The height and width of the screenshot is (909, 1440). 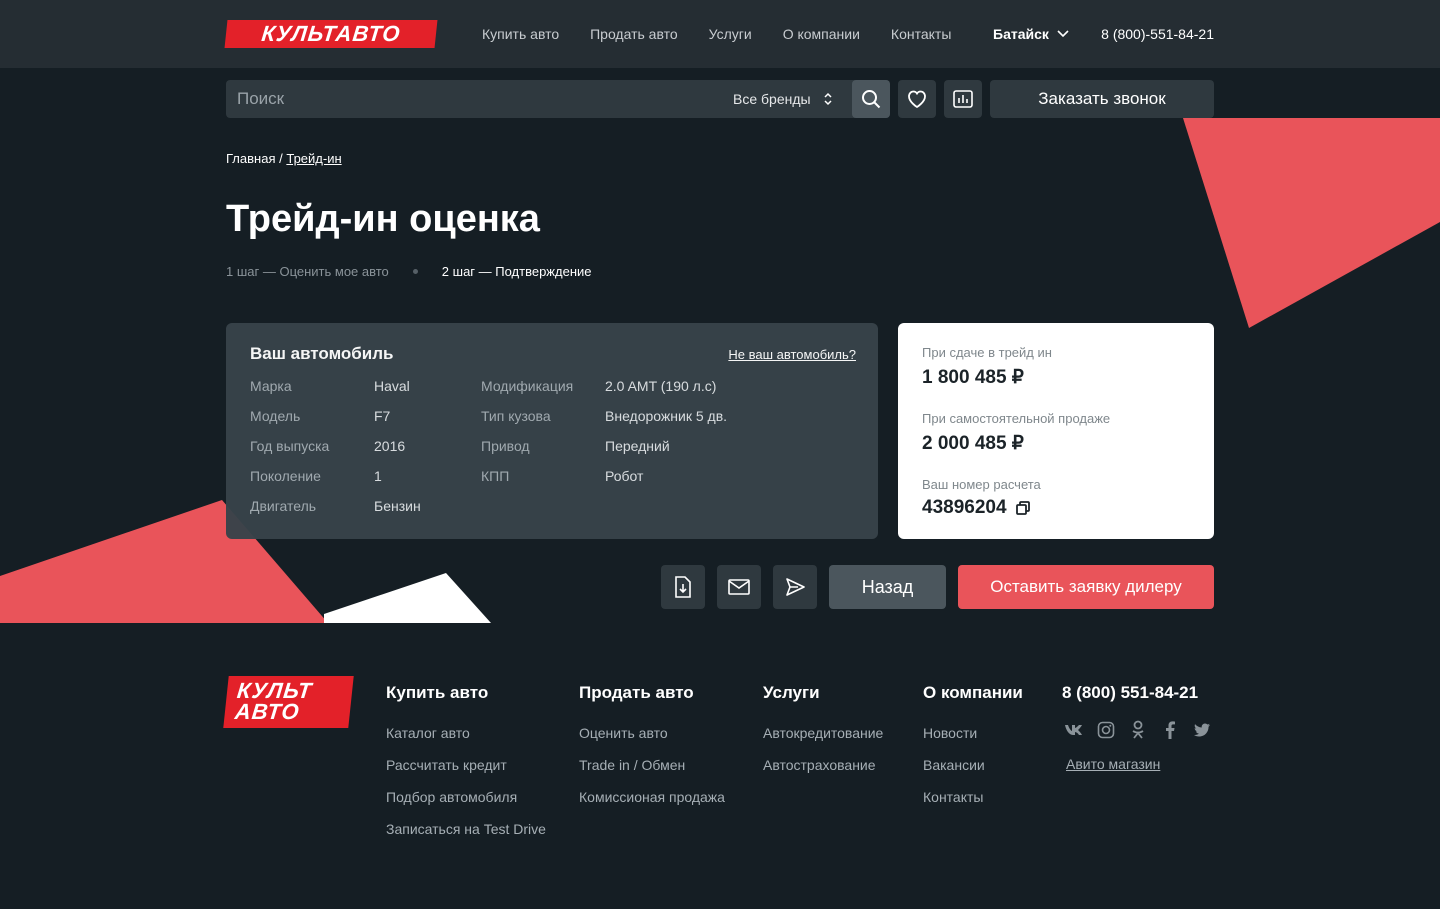 I want to click on footer-link: Рассчитать кредит, so click(x=466, y=765).